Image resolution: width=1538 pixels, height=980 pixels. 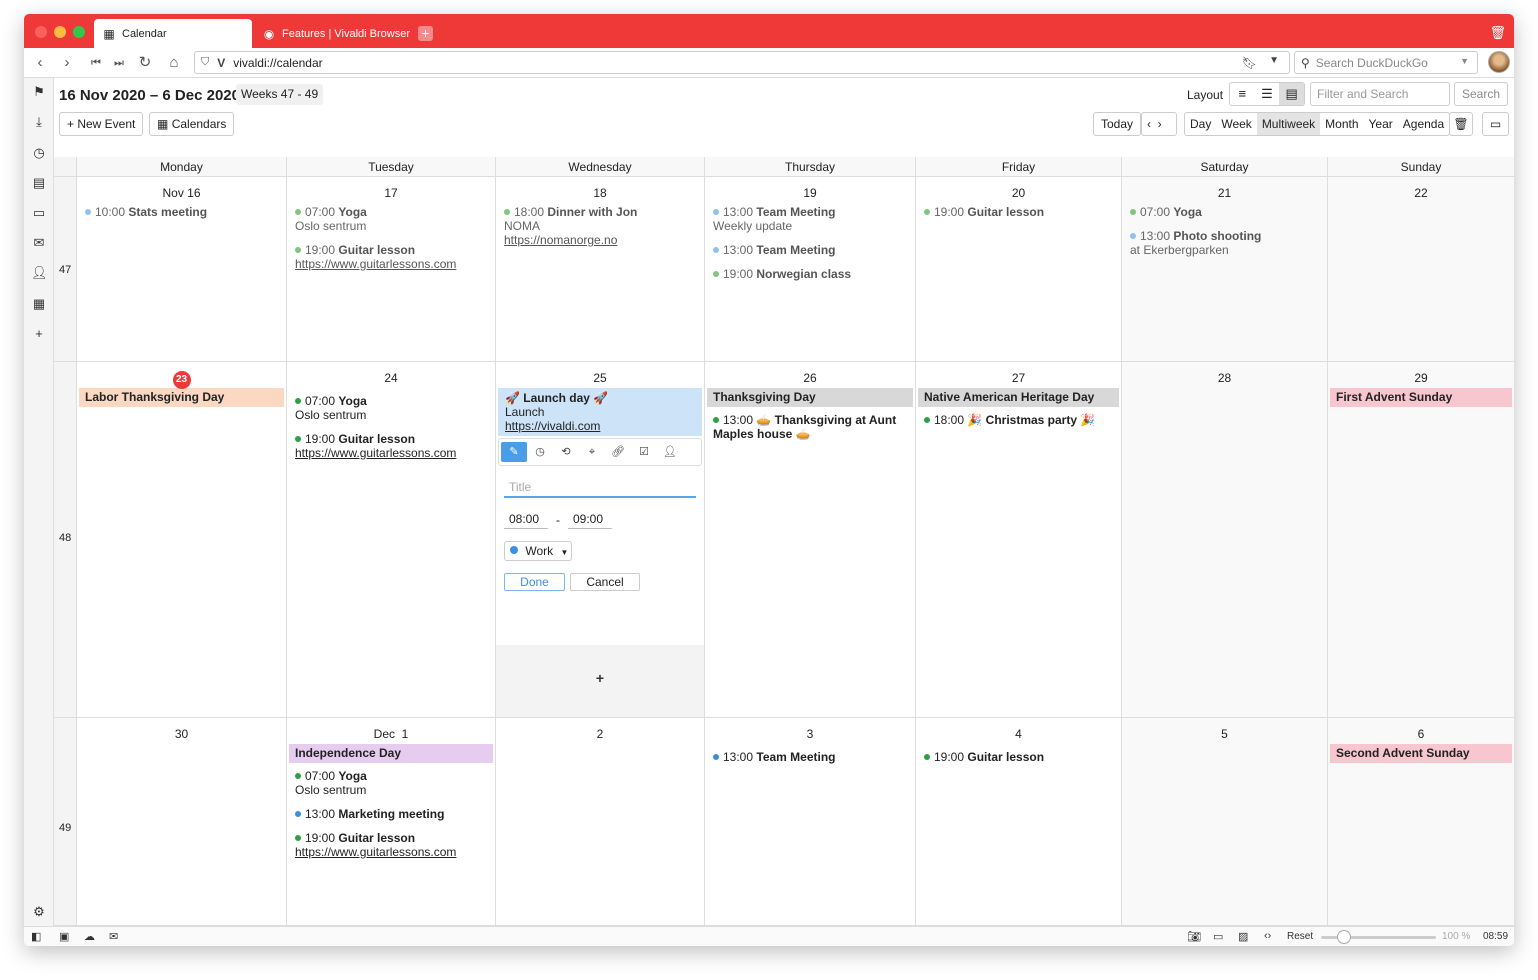 What do you see at coordinates (670, 452) in the screenshot?
I see `invite-icon: 👤︎` at bounding box center [670, 452].